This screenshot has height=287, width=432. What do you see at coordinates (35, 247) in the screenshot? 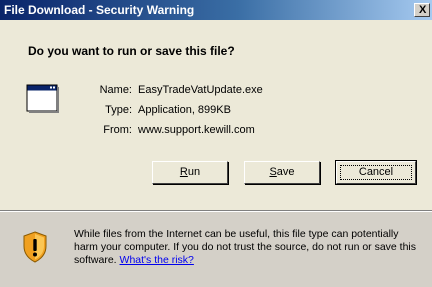
I see `shield-warning-icon` at bounding box center [35, 247].